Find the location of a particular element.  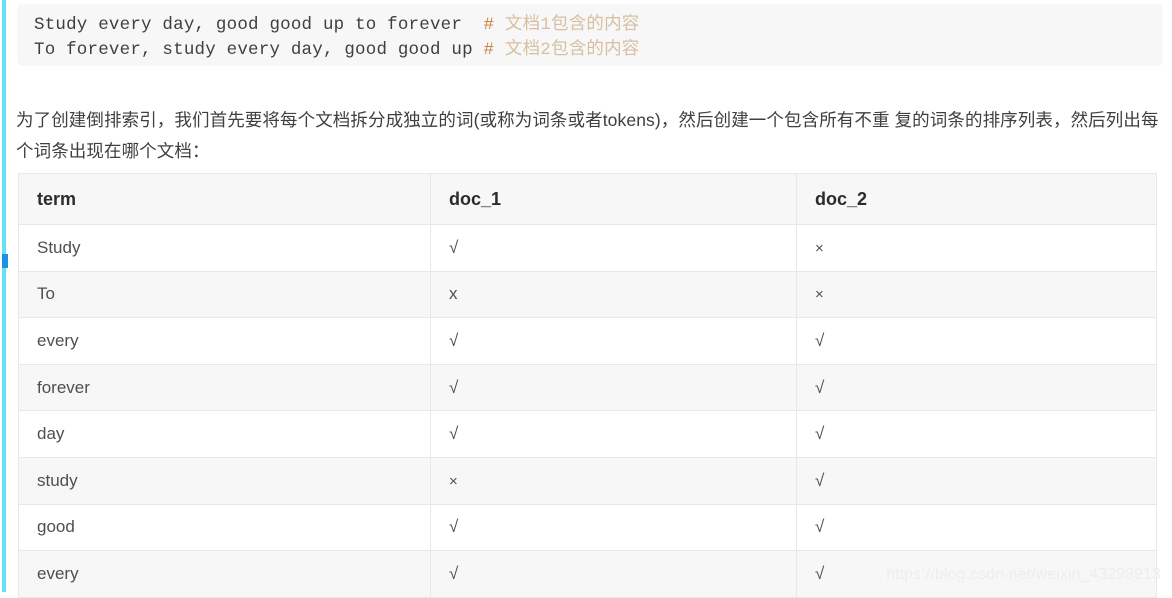

table-cell-term: good is located at coordinates (224, 527).